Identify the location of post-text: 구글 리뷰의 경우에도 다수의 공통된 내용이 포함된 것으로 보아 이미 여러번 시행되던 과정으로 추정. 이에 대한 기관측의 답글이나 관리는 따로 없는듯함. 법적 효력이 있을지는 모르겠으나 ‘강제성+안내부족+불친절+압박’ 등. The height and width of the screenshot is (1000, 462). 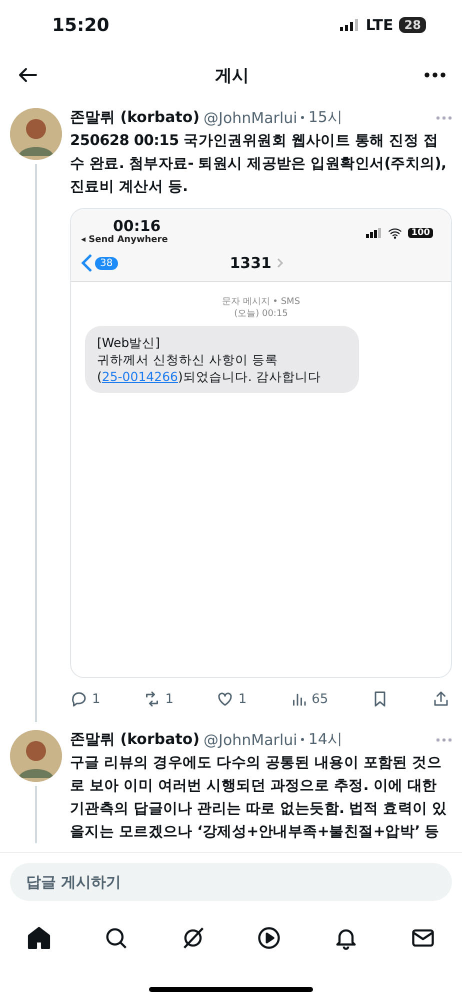
(259, 797).